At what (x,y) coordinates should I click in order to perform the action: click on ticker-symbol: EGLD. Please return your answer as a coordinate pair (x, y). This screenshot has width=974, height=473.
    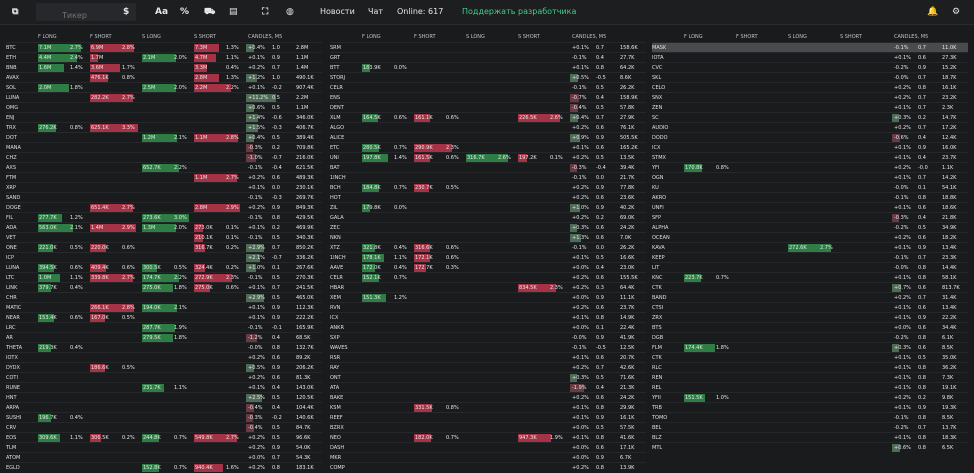
    Looking at the image, I should click on (13, 467).